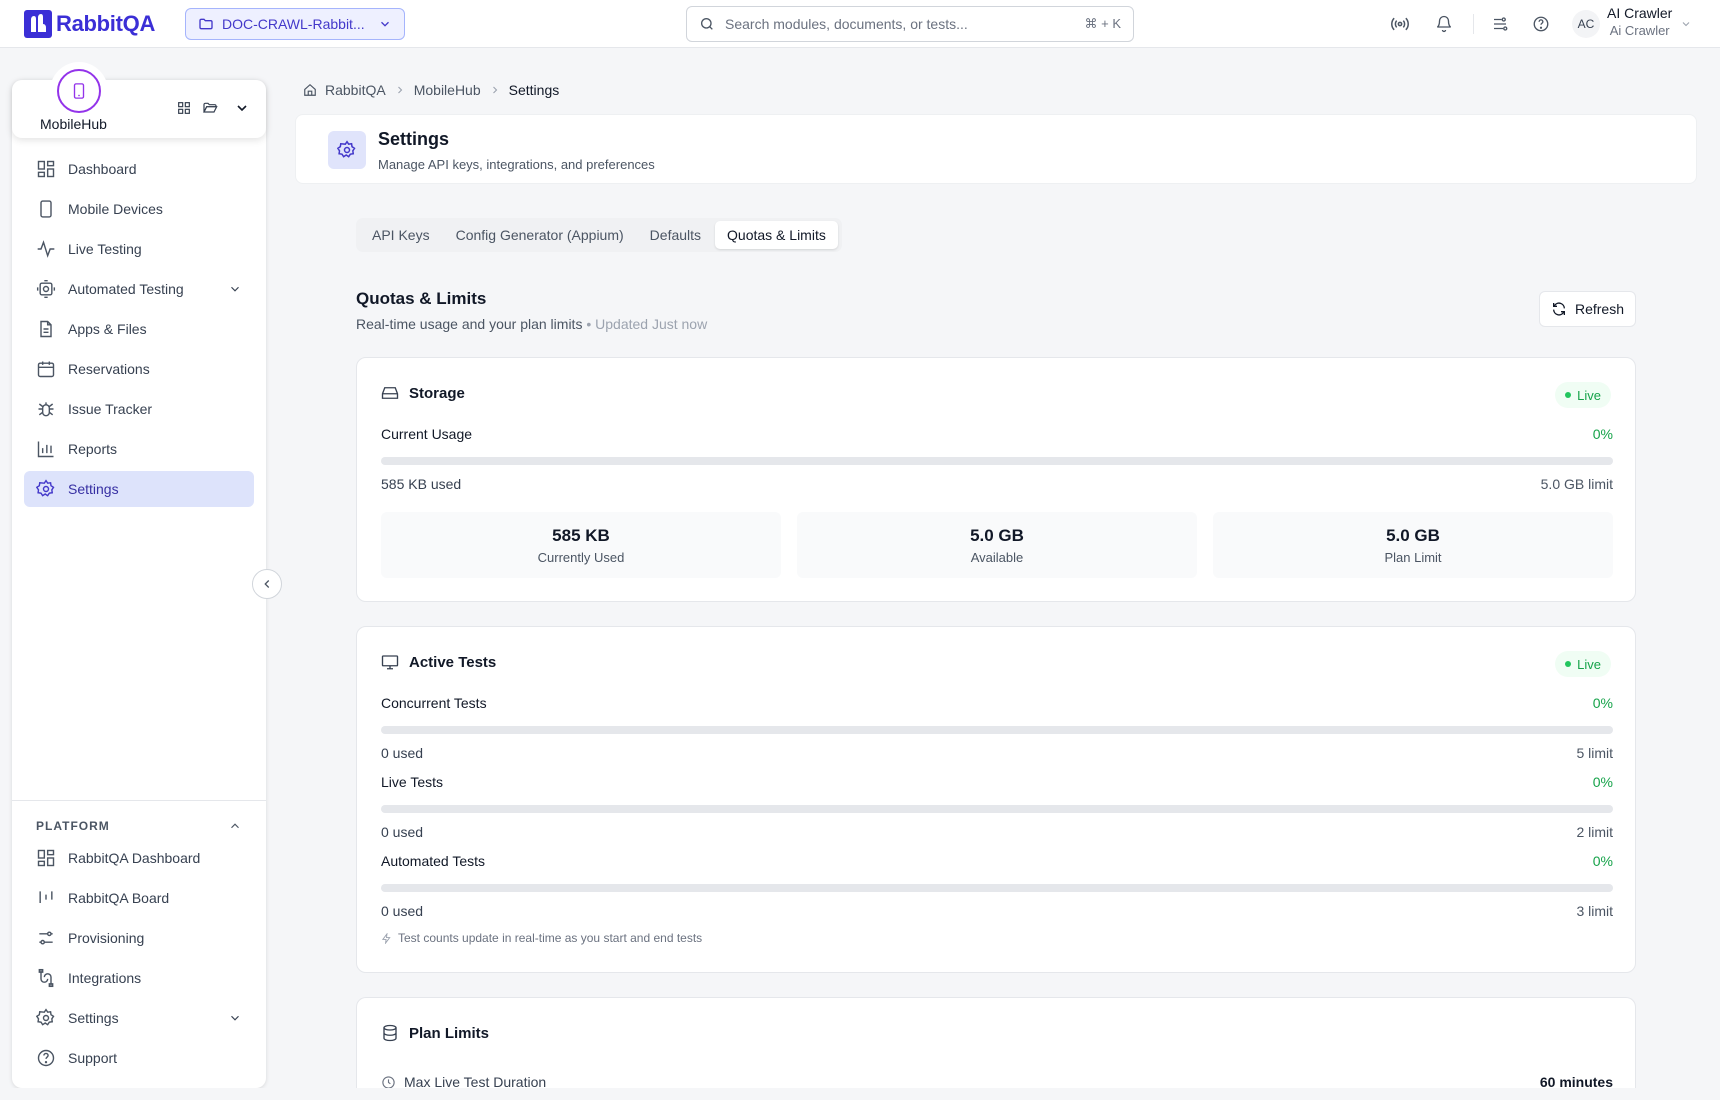 The height and width of the screenshot is (1100, 1720). Describe the element at coordinates (139, 409) in the screenshot. I see `sidebar-item-issue-tracker: Issue Tracker` at that location.